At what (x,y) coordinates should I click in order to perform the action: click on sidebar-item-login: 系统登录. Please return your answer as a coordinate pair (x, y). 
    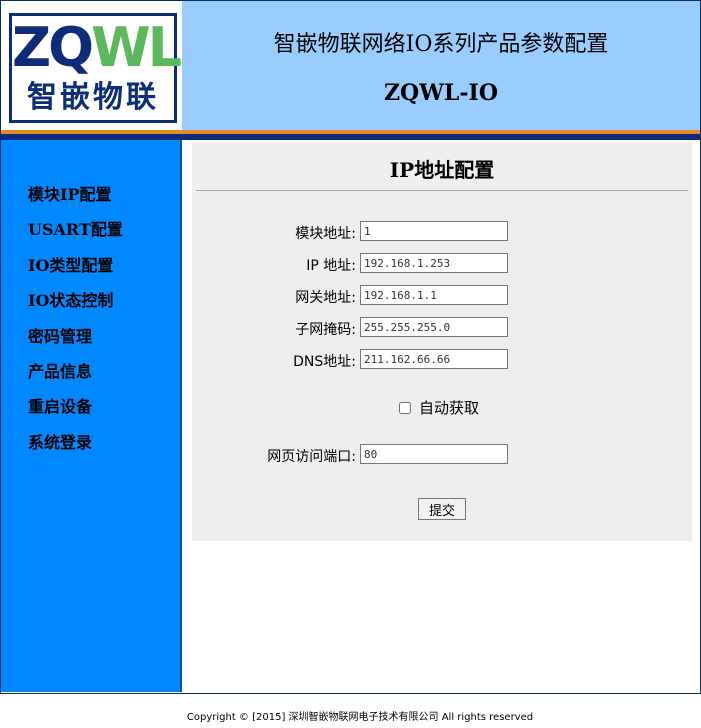
    Looking at the image, I should click on (75, 446).